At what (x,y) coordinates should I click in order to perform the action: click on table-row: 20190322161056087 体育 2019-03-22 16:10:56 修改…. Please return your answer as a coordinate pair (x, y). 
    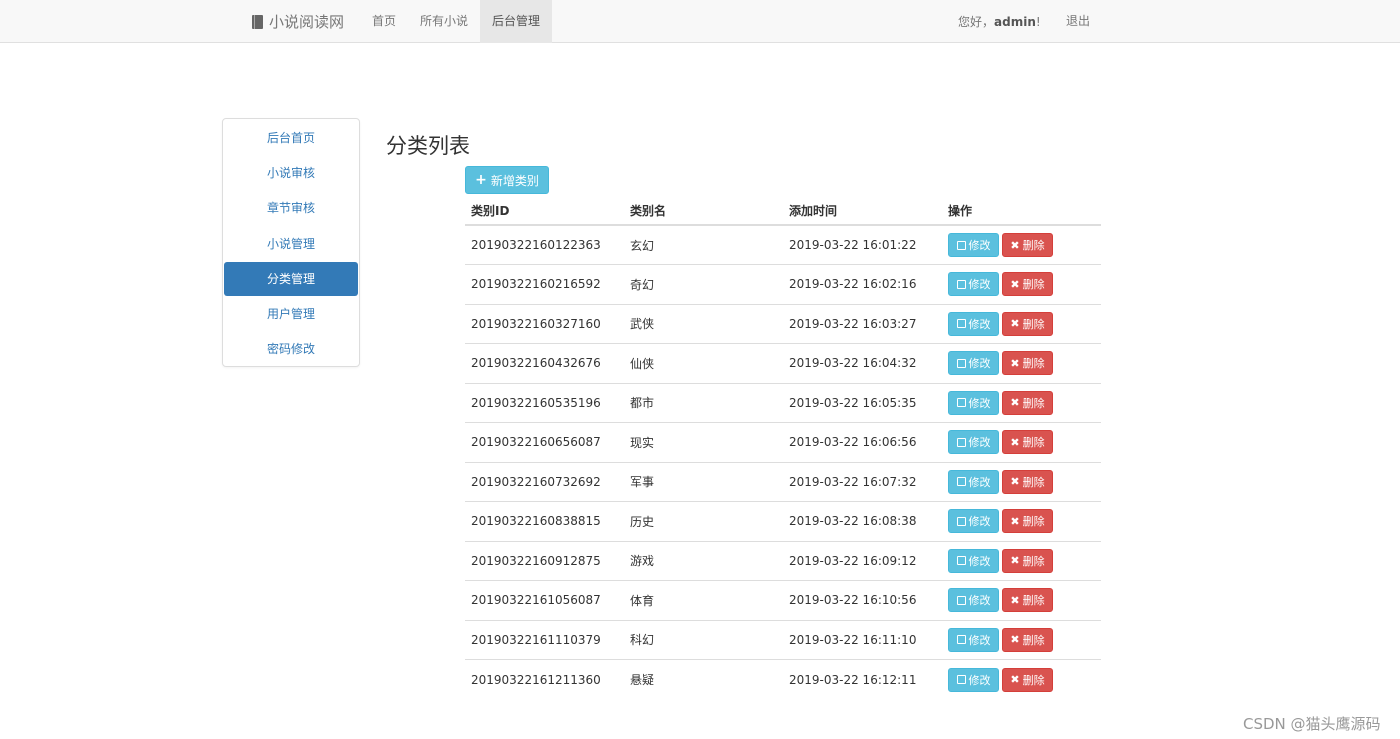
    Looking at the image, I should click on (783, 600).